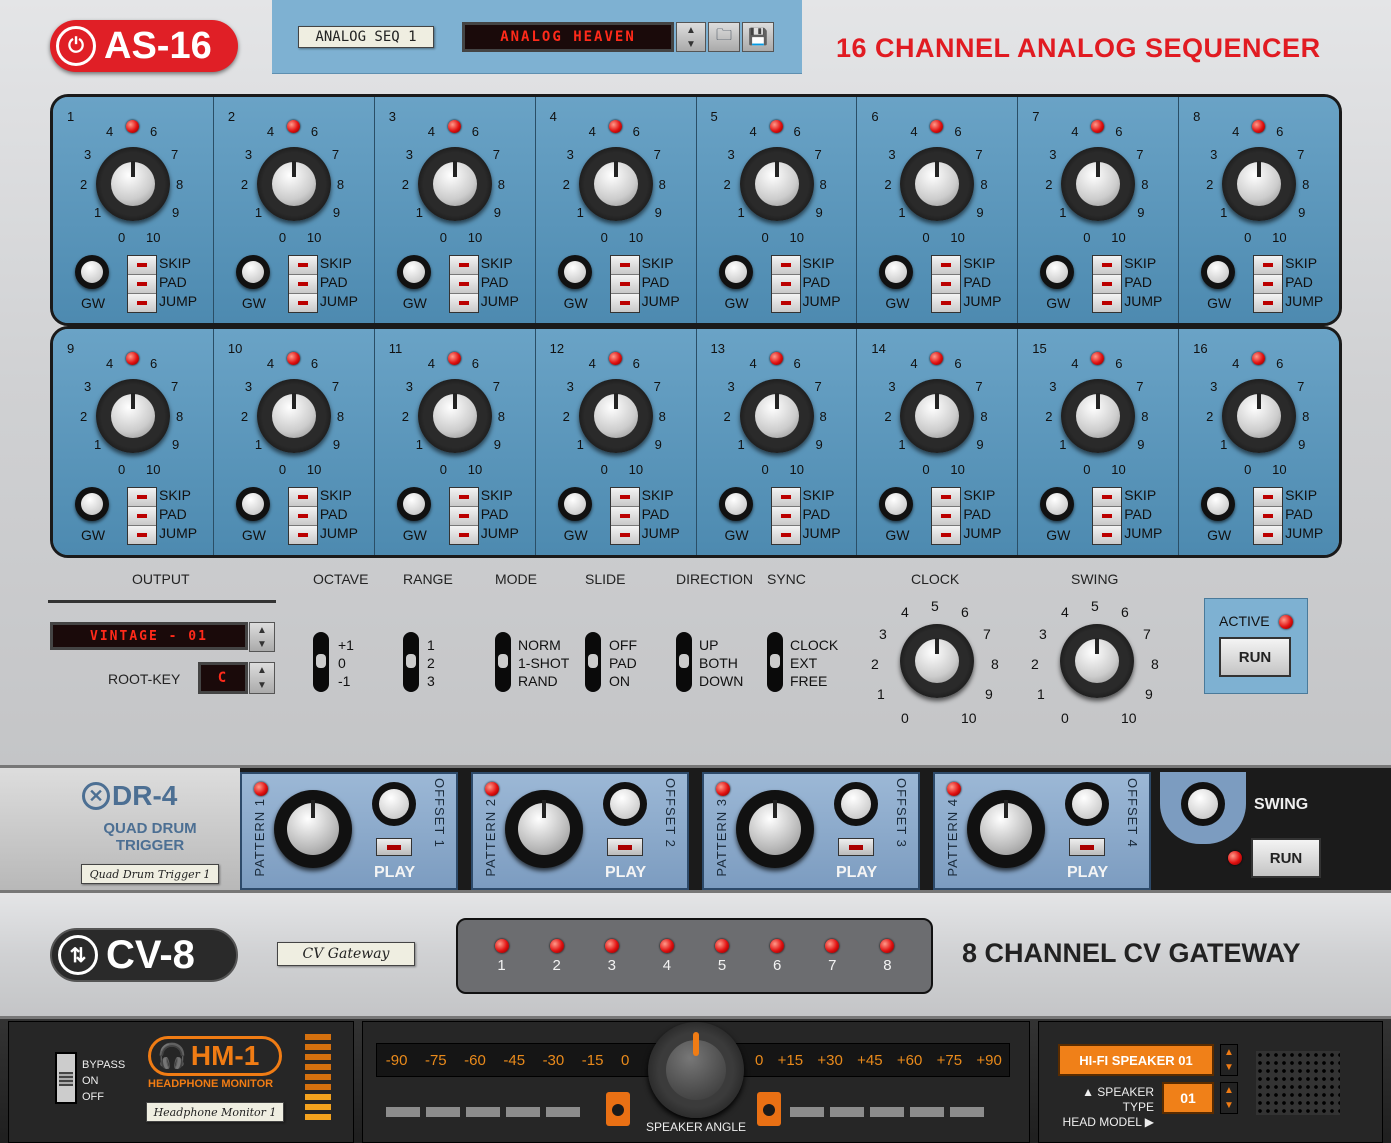 The height and width of the screenshot is (1143, 1391). What do you see at coordinates (691, 37) in the screenshot?
I see `patch-spinner: ▲ ▼` at bounding box center [691, 37].